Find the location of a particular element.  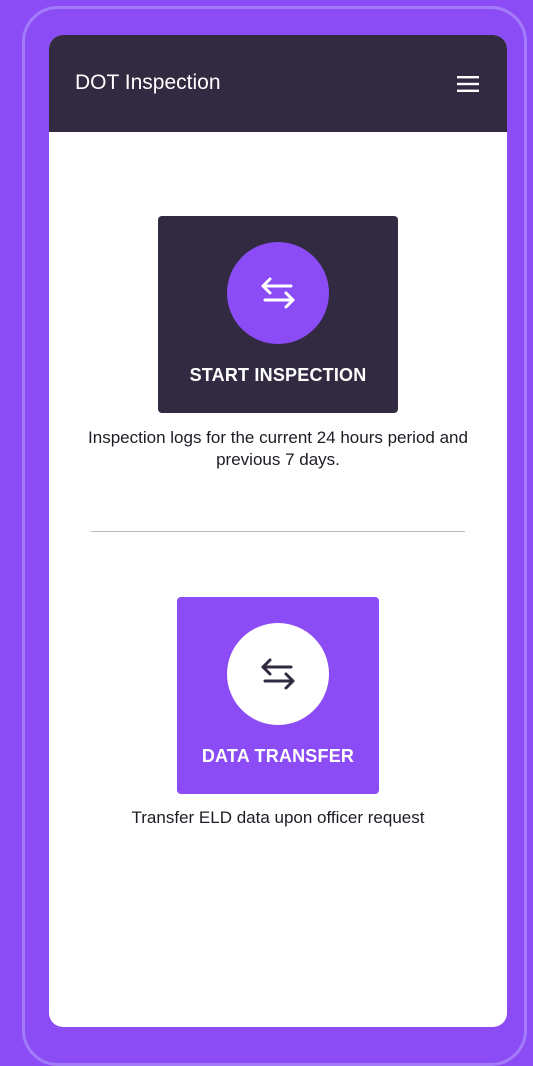

section-divider is located at coordinates (278, 531).